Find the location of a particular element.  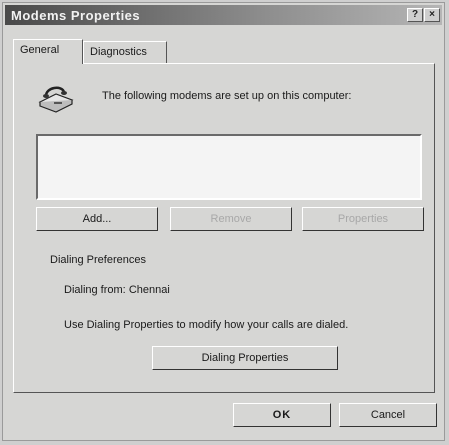

tab-diagnostics: Diagnostics is located at coordinates (125, 52).